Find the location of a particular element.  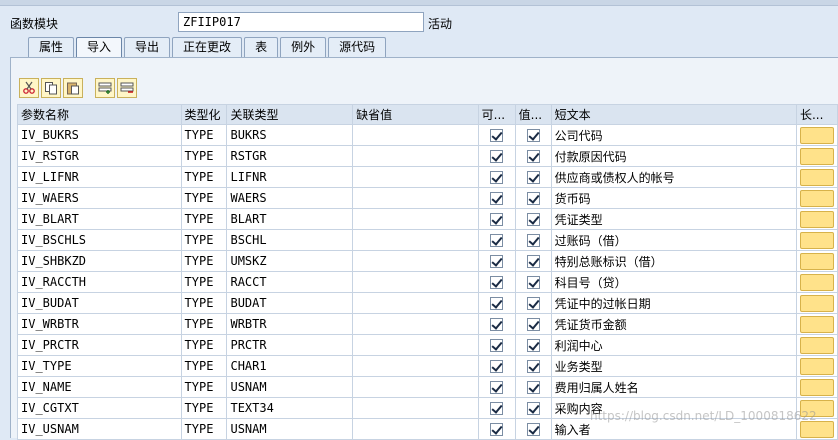

table-row: IV_RSTGR TYPE RSTGR 付款原因代码 is located at coordinates (427, 156).